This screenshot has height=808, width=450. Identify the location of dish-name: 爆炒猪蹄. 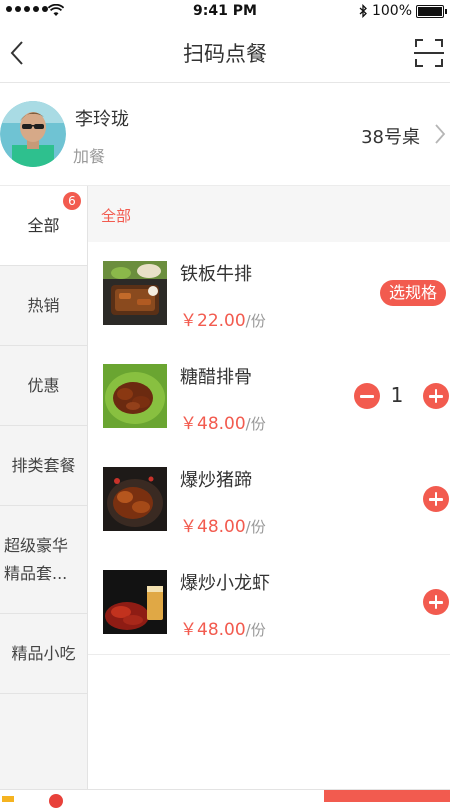
(216, 480).